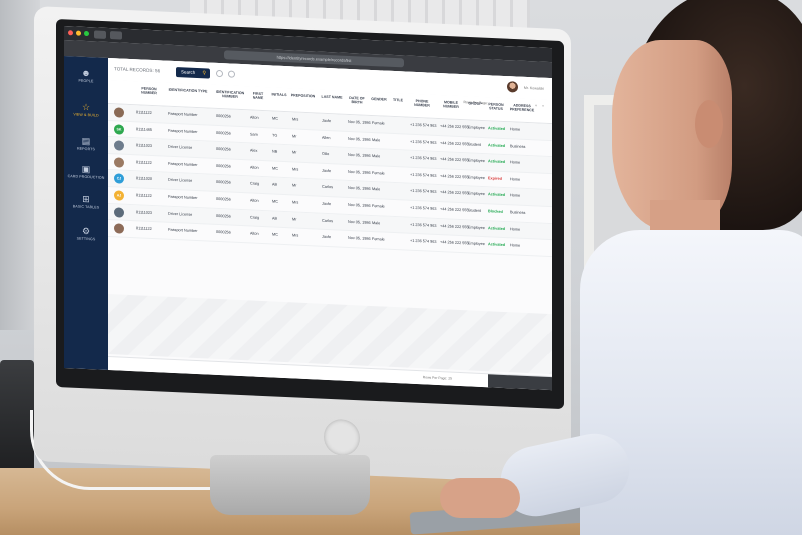 Image resolution: width=802 pixels, height=535 pixels. Describe the element at coordinates (398, 100) in the screenshot. I see `column-header: TITLE` at that location.